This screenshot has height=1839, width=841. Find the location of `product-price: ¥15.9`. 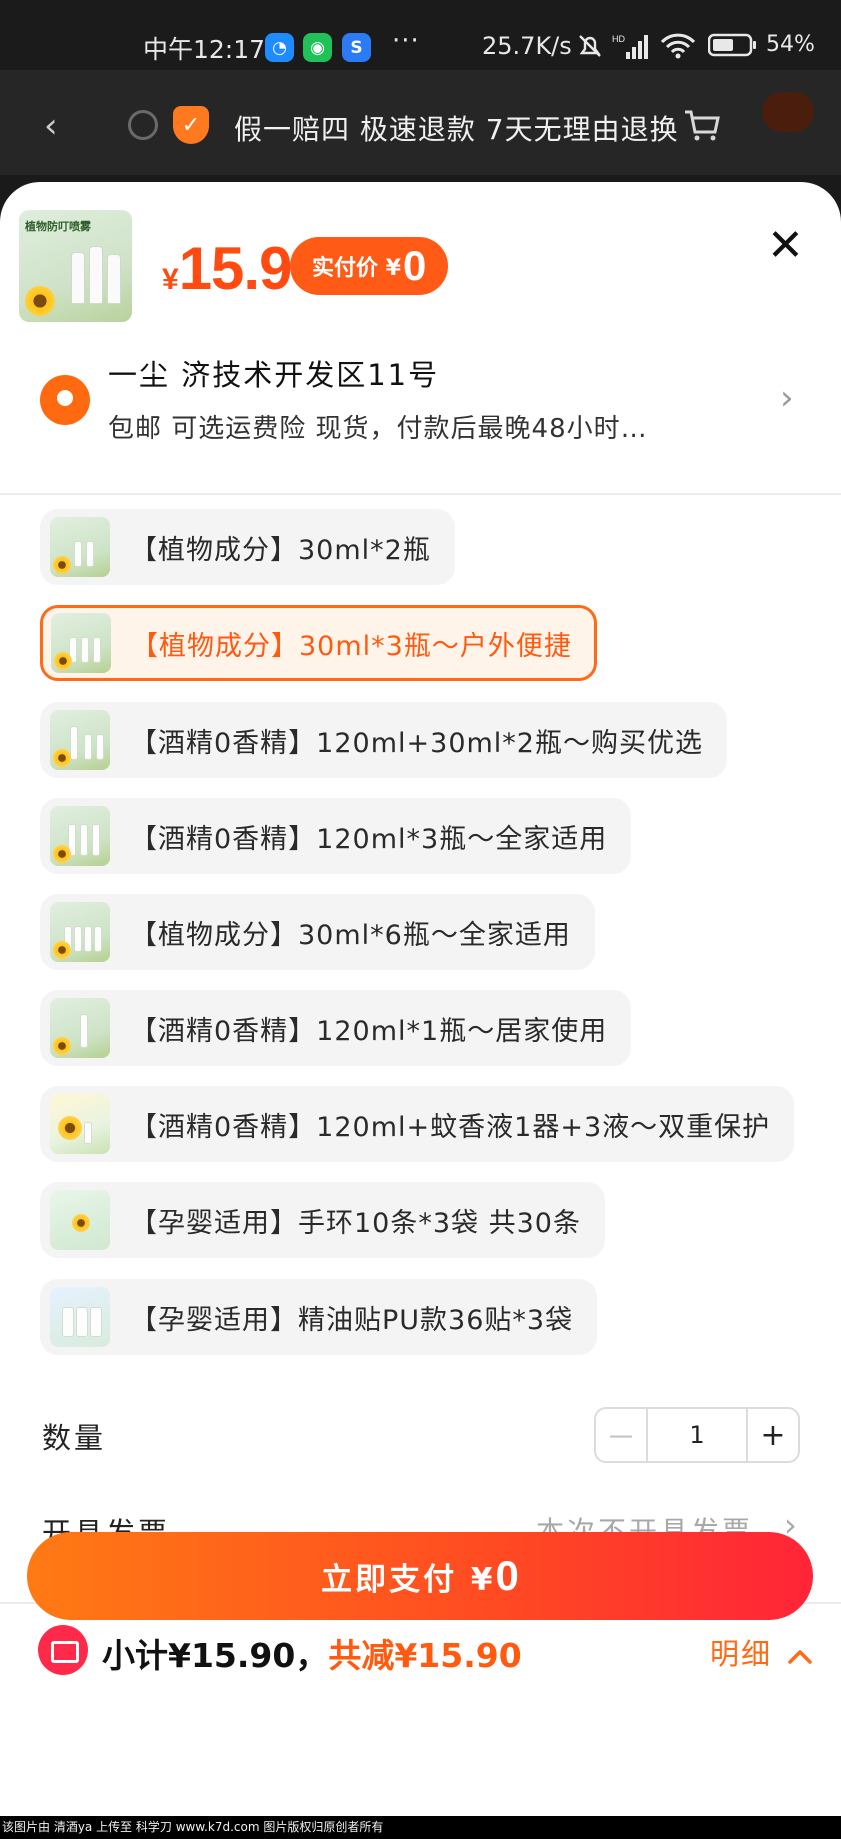

product-price: ¥15.9 is located at coordinates (227, 268).